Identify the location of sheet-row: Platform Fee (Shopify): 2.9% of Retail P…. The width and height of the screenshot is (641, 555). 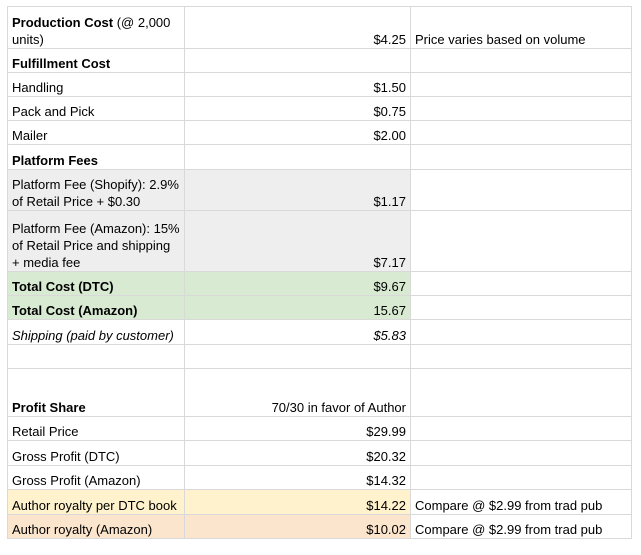
(319, 190).